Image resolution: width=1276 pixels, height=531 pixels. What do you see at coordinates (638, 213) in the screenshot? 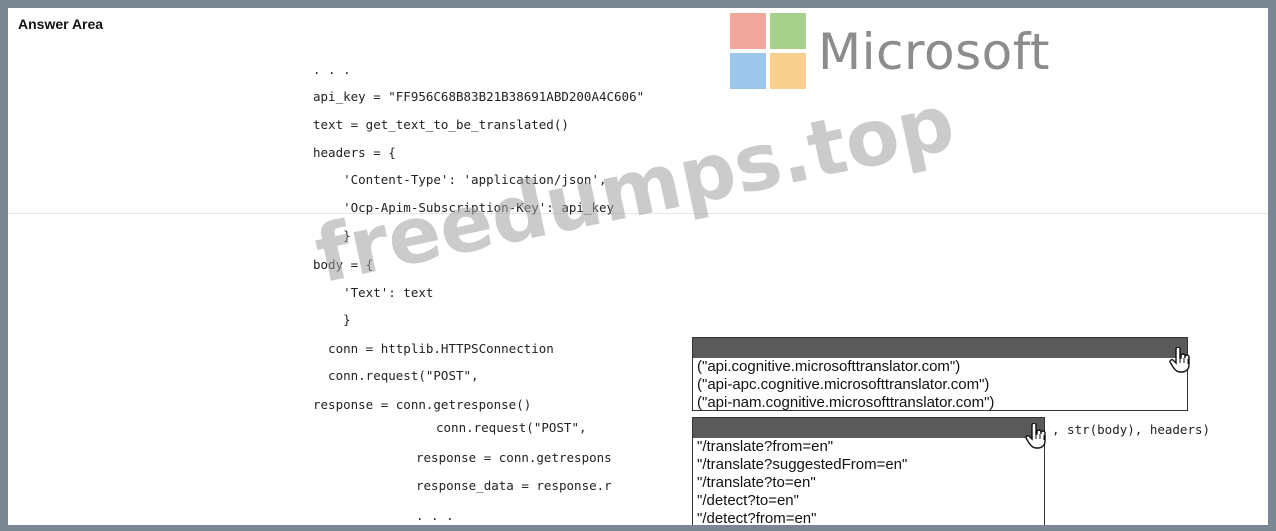
I see `divider` at bounding box center [638, 213].